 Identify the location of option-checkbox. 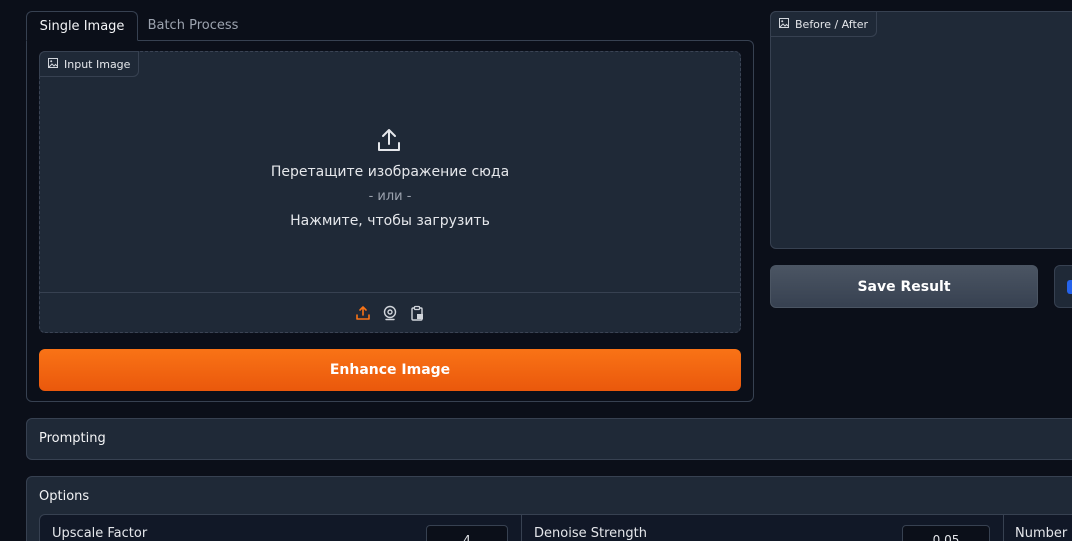
(1069, 287).